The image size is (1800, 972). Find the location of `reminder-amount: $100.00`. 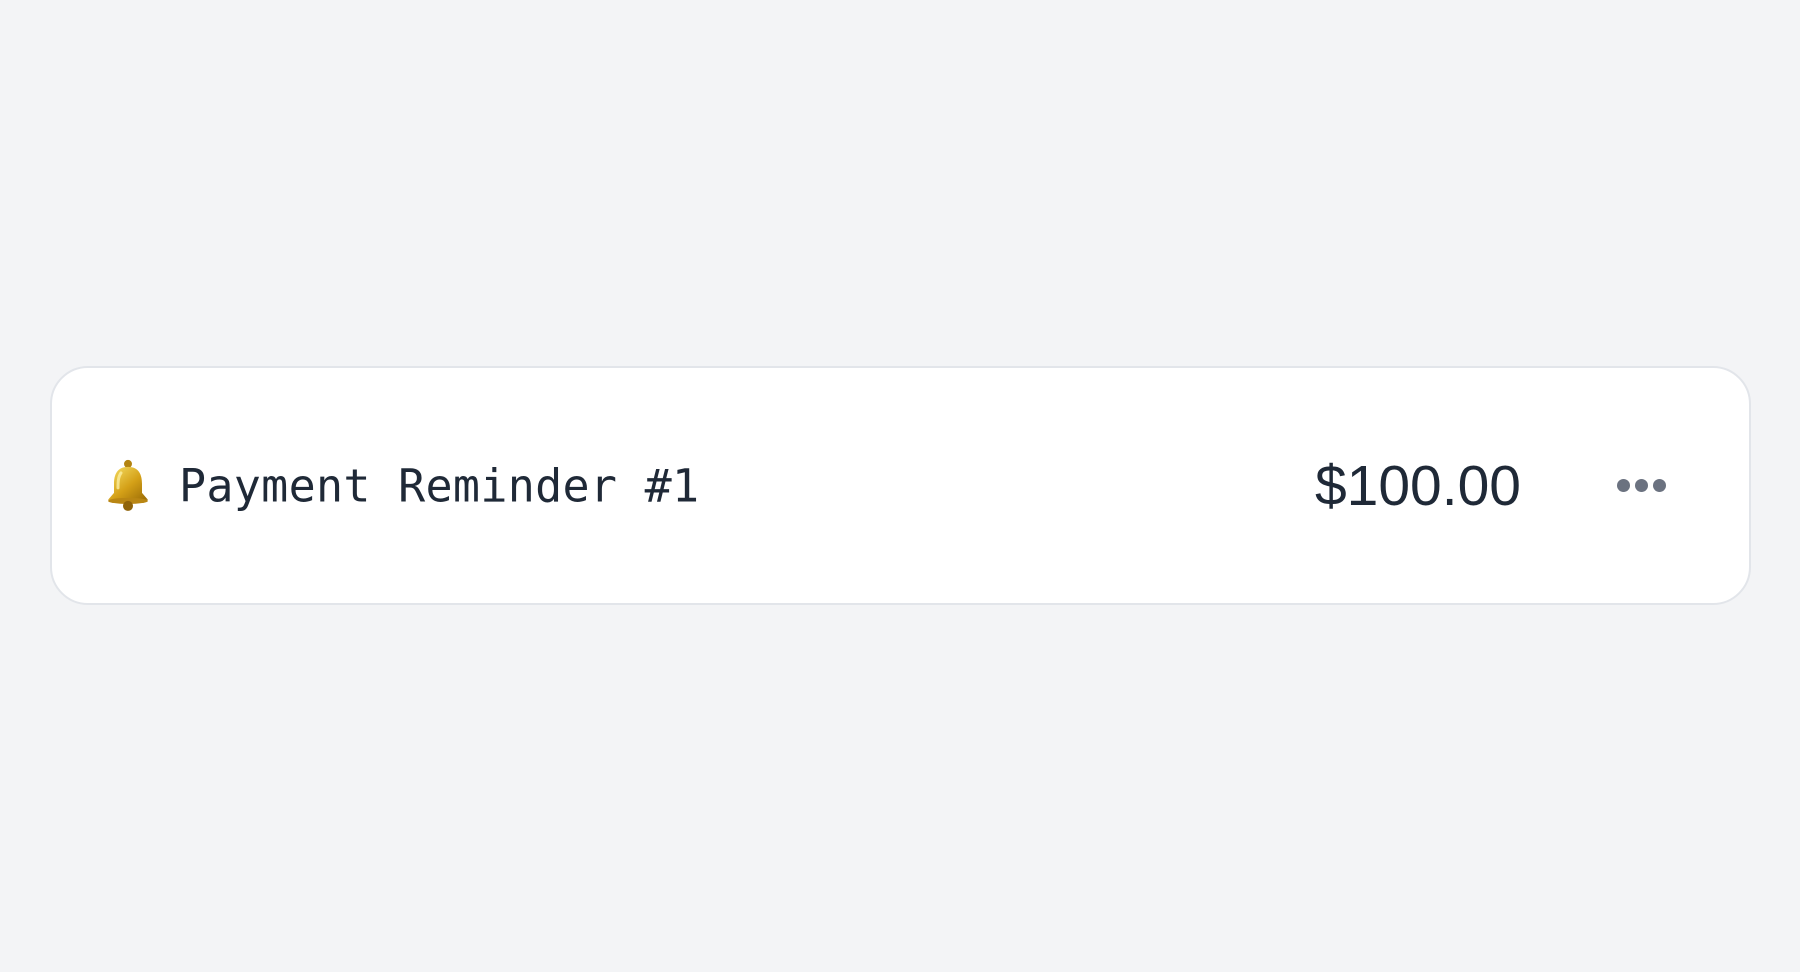

reminder-amount: $100.00 is located at coordinates (1417, 485).